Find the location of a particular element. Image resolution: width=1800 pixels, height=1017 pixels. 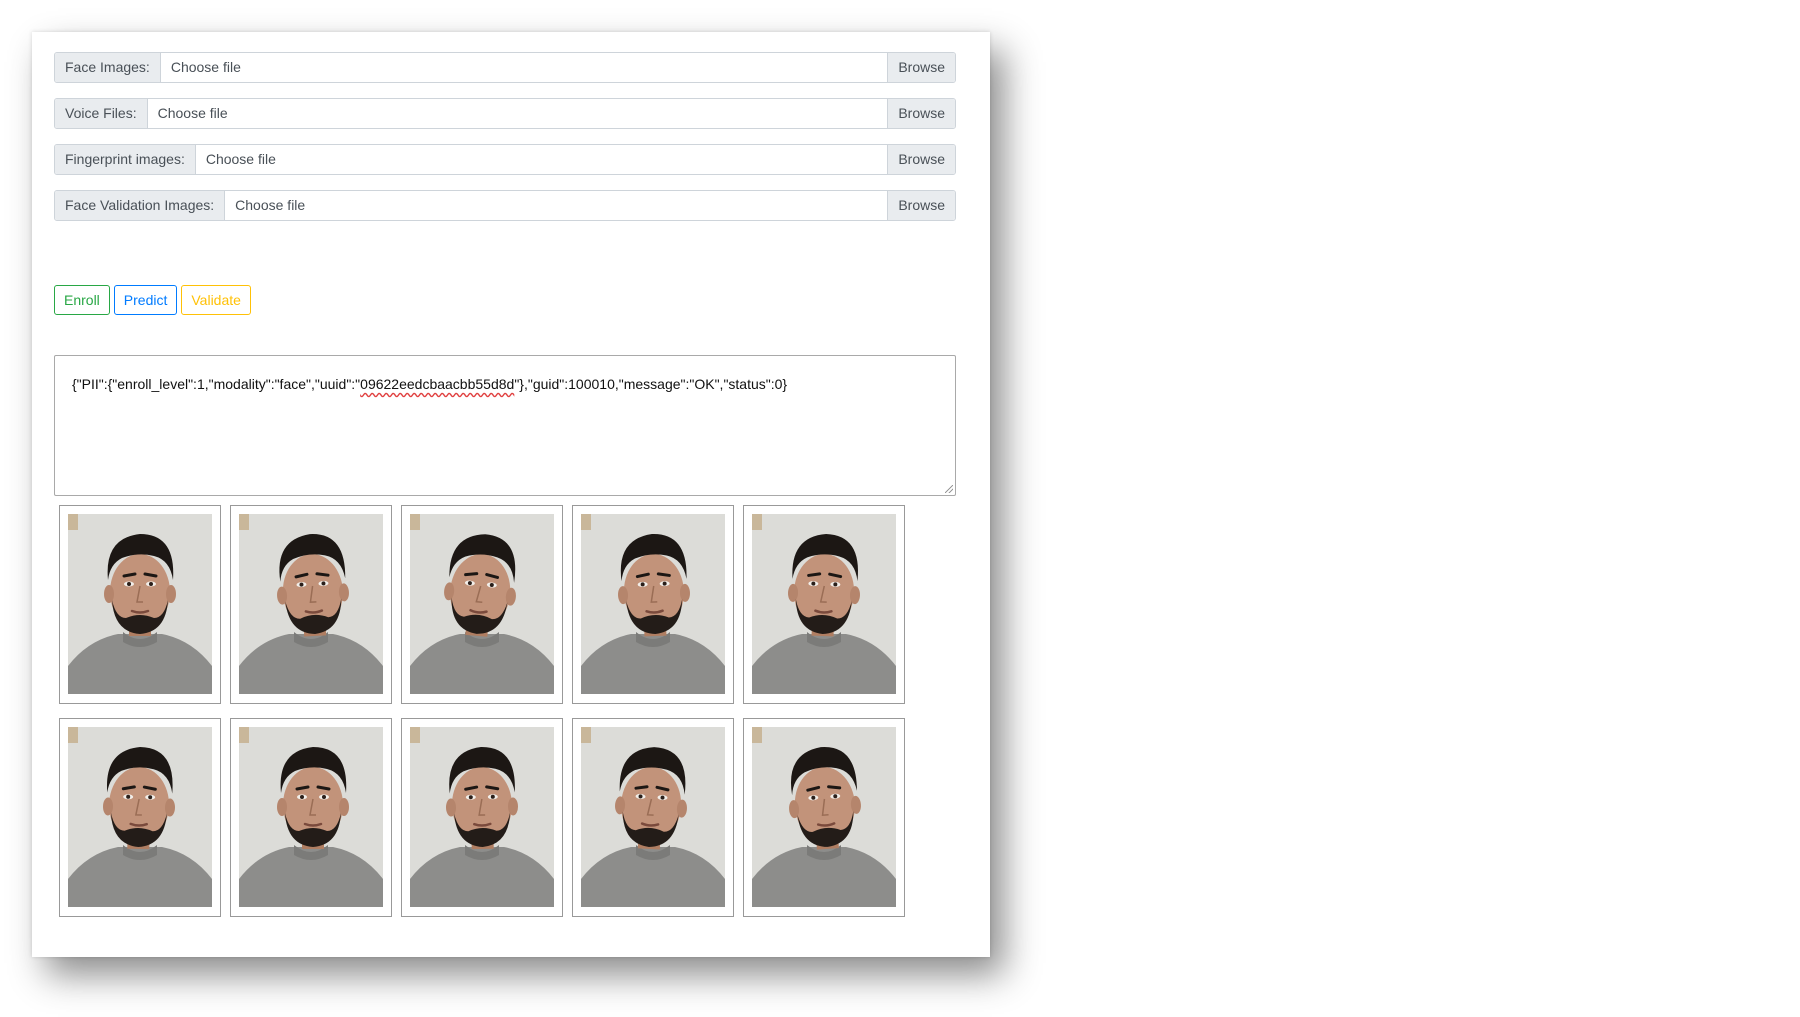

face-validation-images-browse-button: Browse is located at coordinates (921, 205).